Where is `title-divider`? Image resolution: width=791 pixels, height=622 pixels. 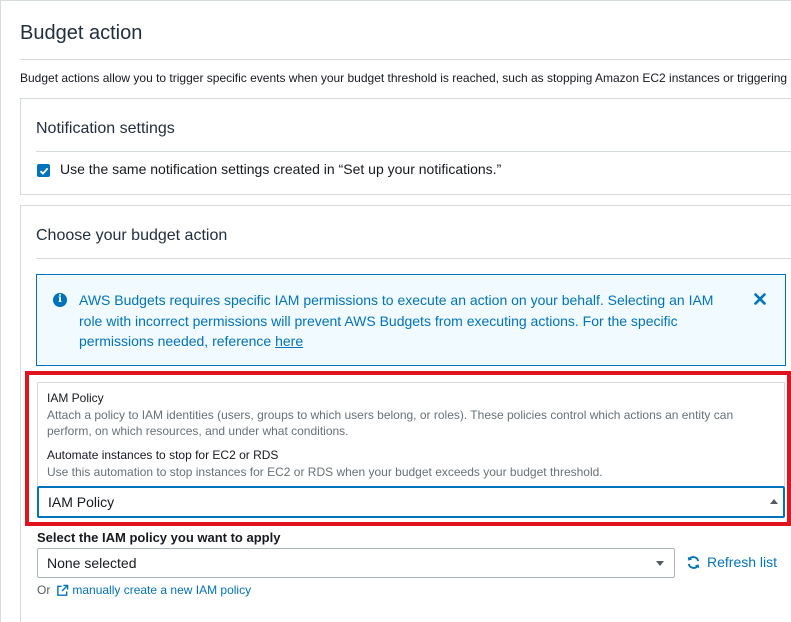 title-divider is located at coordinates (405, 59).